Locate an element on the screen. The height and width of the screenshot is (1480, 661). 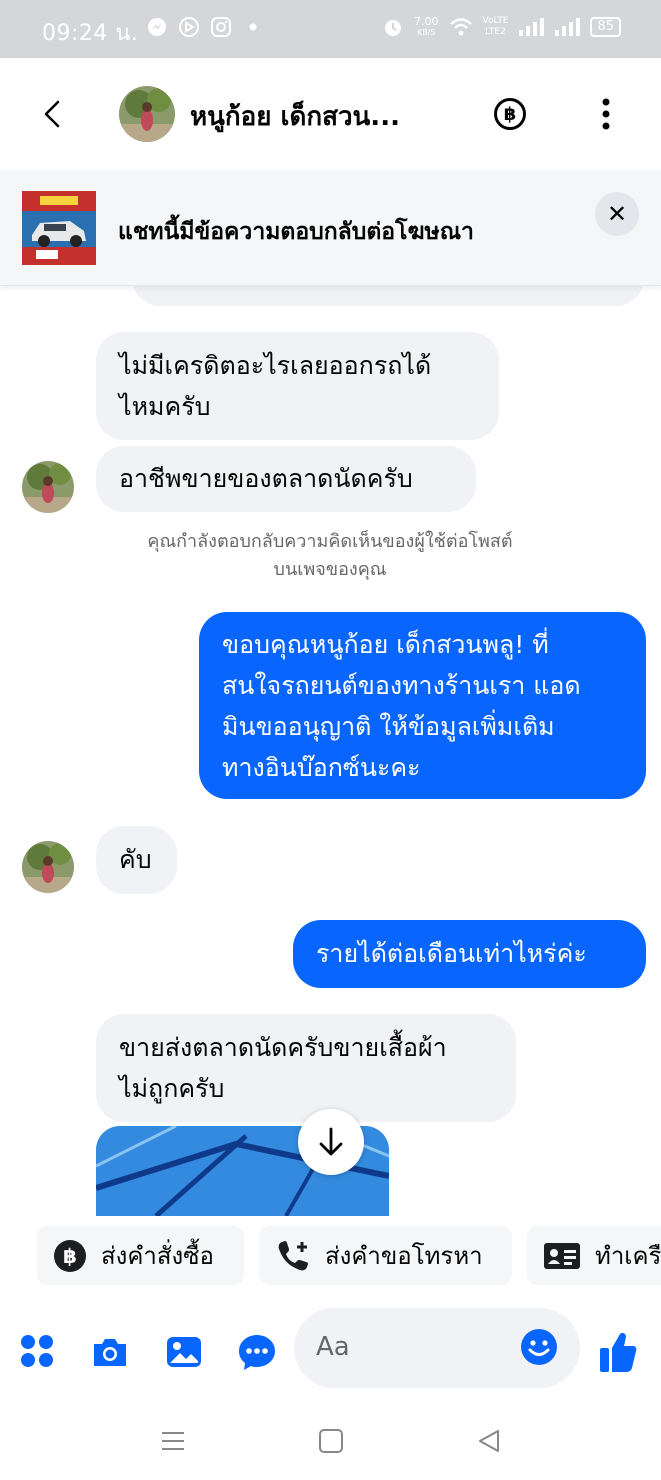
quick-reply-contact: ทำเครื is located at coordinates (594, 1255).